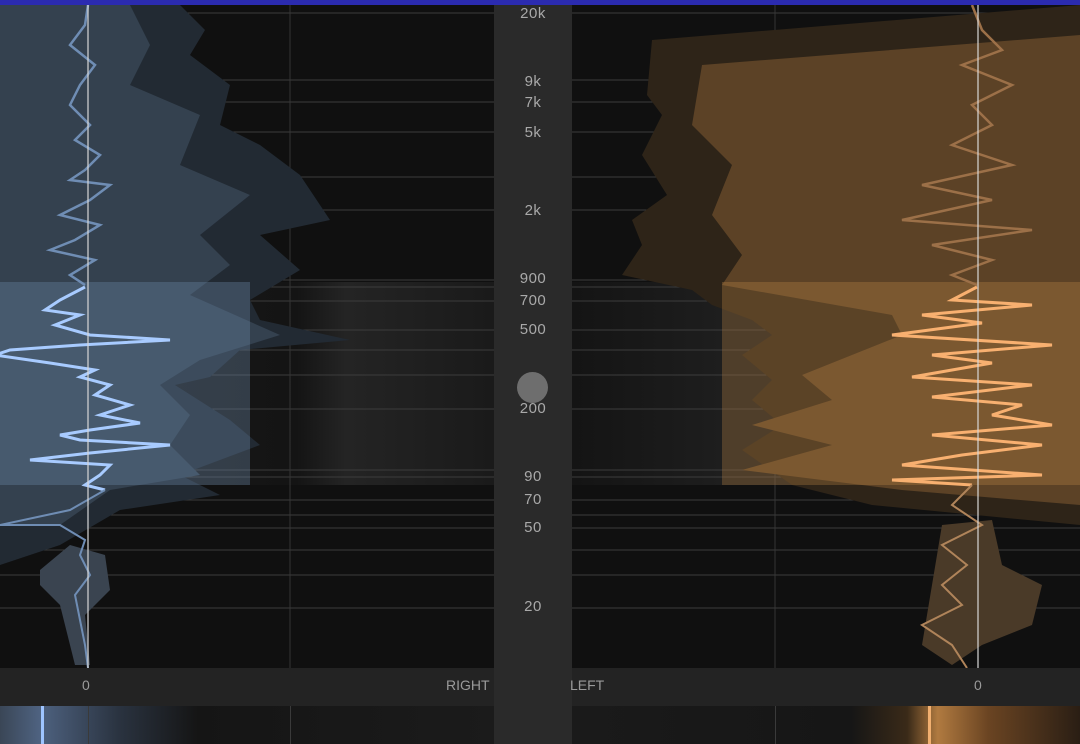 The image size is (1080, 744). I want to click on right-level-meter, so click(826, 725).